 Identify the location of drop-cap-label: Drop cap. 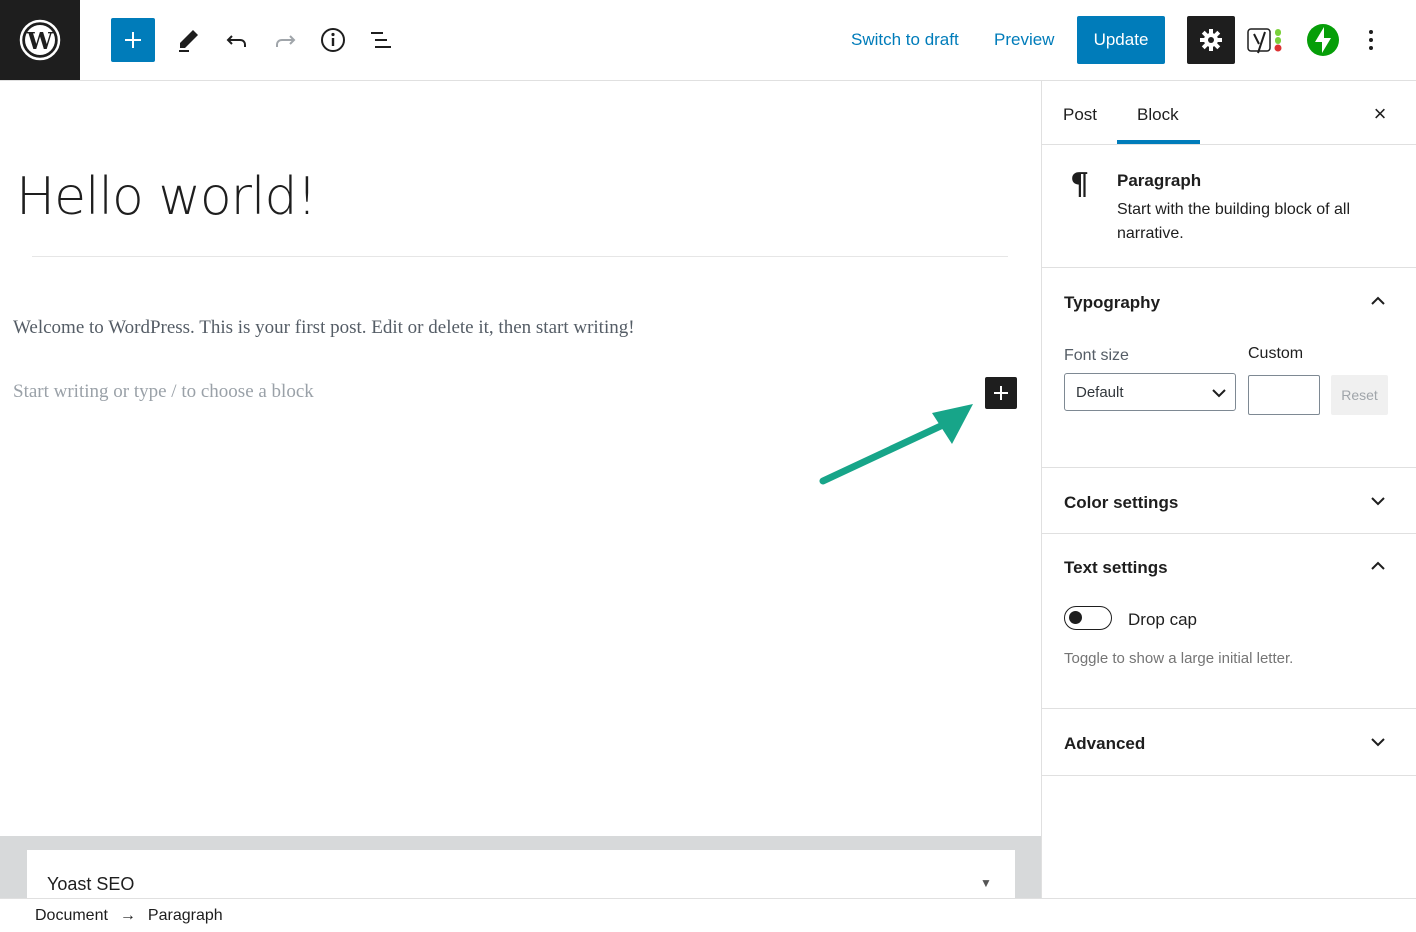
(1162, 620).